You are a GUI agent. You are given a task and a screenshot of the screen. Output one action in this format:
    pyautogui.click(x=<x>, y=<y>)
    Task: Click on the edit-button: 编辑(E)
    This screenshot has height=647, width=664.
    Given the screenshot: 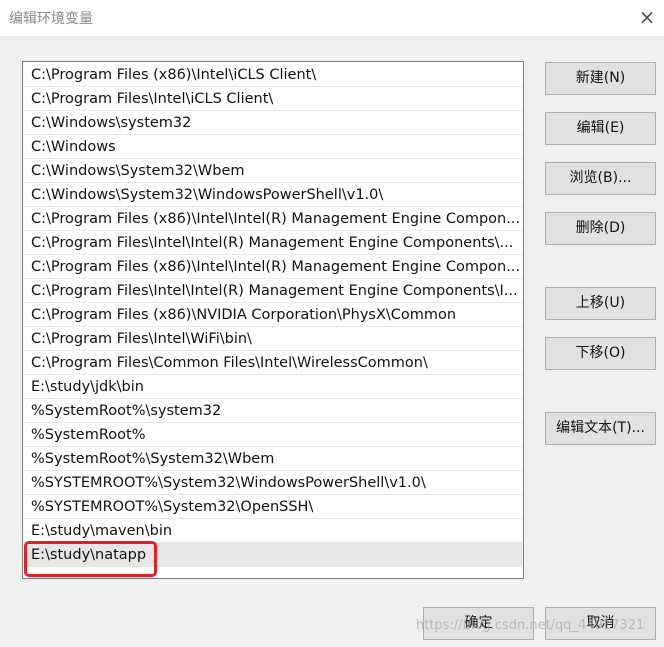 What is the action you would take?
    pyautogui.click(x=600, y=128)
    